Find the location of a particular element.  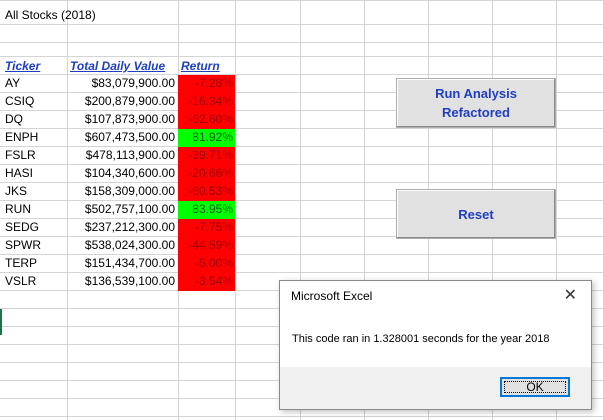

total-daily-value-cell: $237,212,300.00 is located at coordinates (121, 227).